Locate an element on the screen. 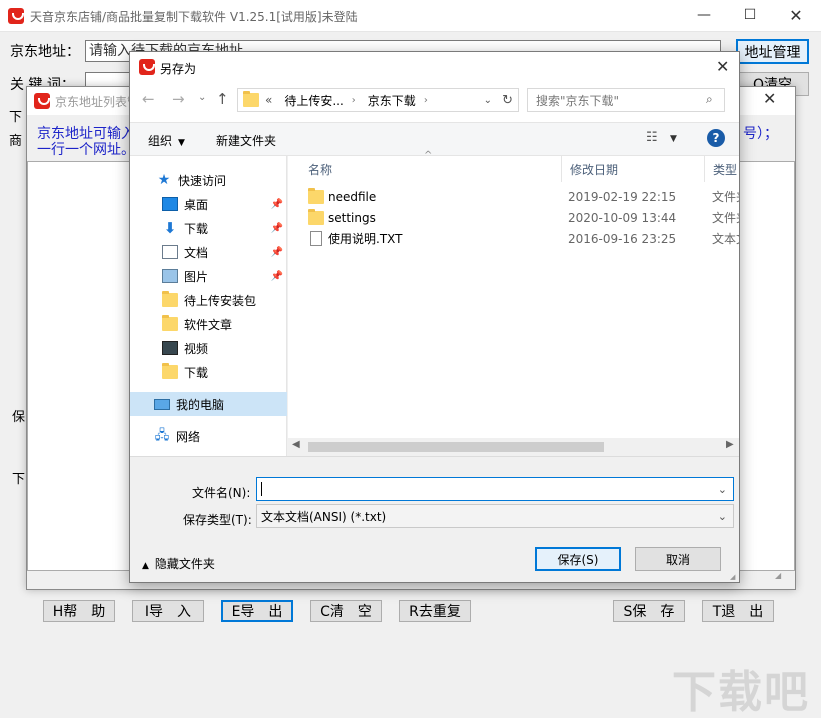 This screenshot has height=720, width=821. filetype-label: 保存类型(T): is located at coordinates (217, 520).